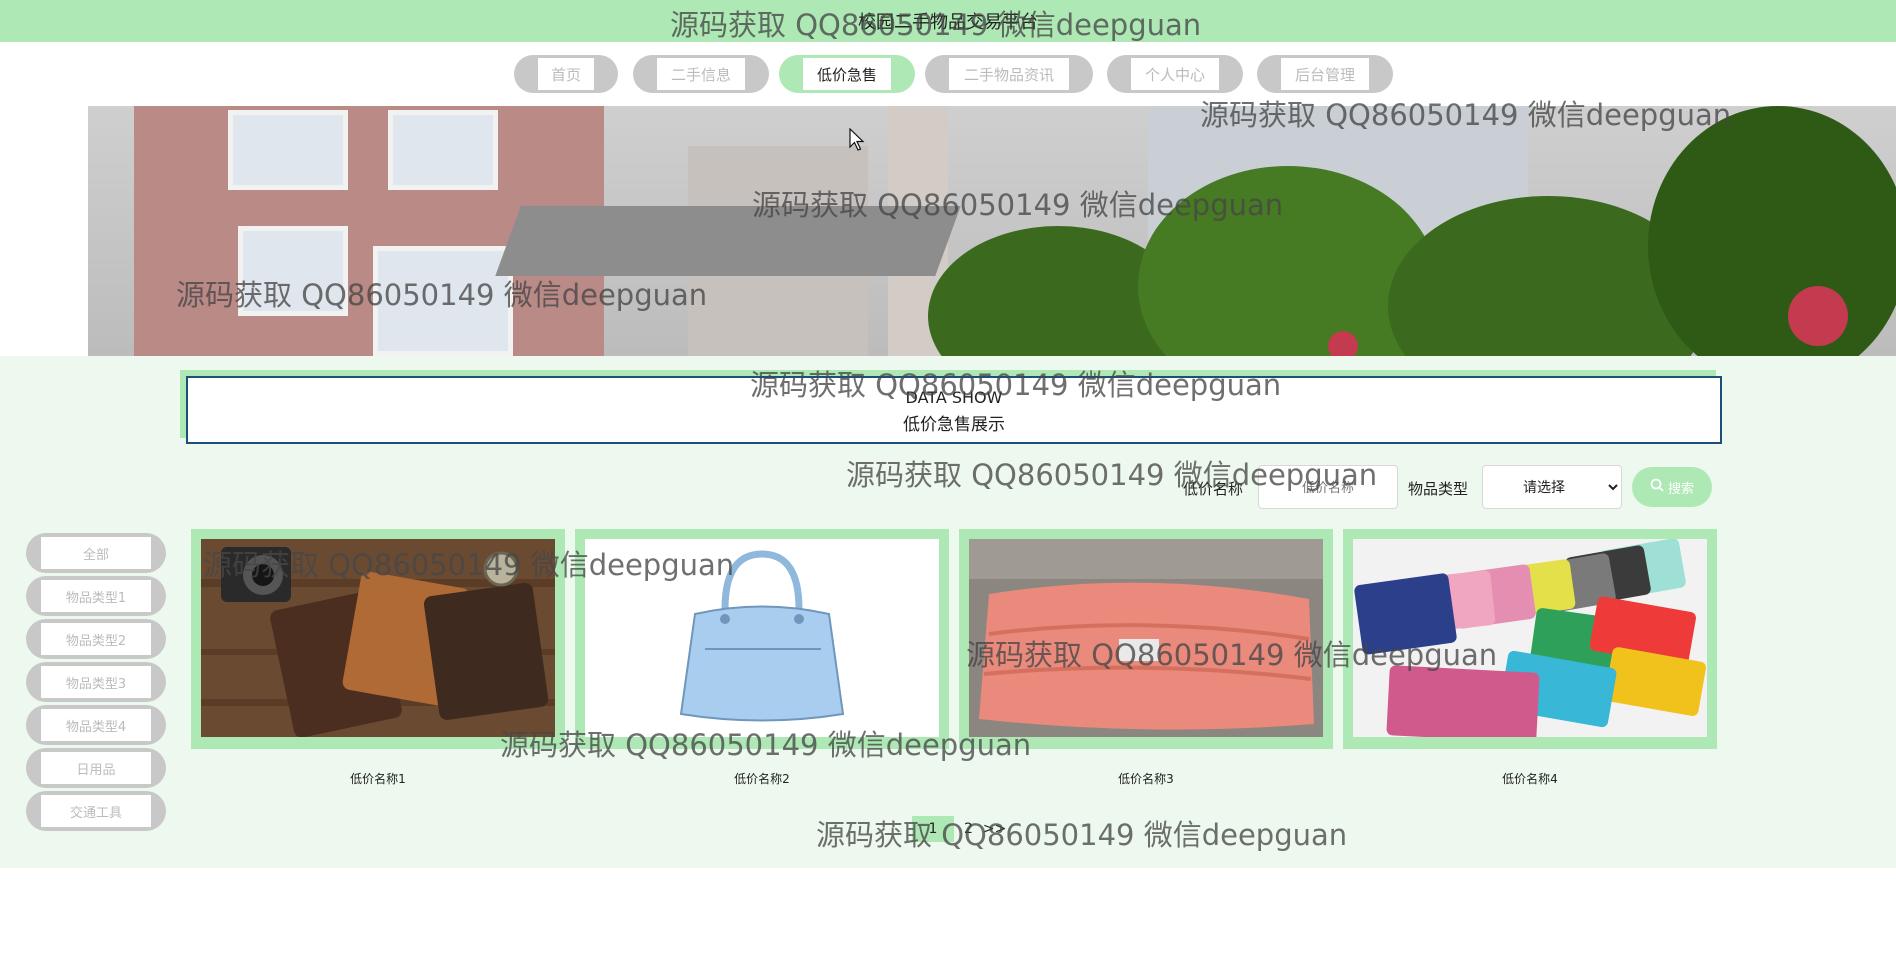 Image resolution: width=1896 pixels, height=958 pixels. I want to click on sidebar-item-label: 物品类型1, so click(96, 596).